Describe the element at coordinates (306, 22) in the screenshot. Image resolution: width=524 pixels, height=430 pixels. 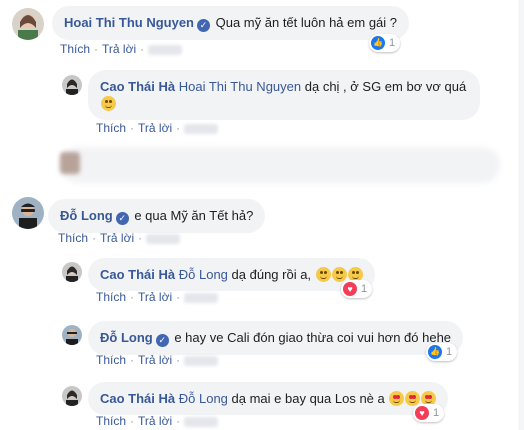
I see `comment-text: Qua mỹ ăn tết luôn hả em gái ?` at that location.